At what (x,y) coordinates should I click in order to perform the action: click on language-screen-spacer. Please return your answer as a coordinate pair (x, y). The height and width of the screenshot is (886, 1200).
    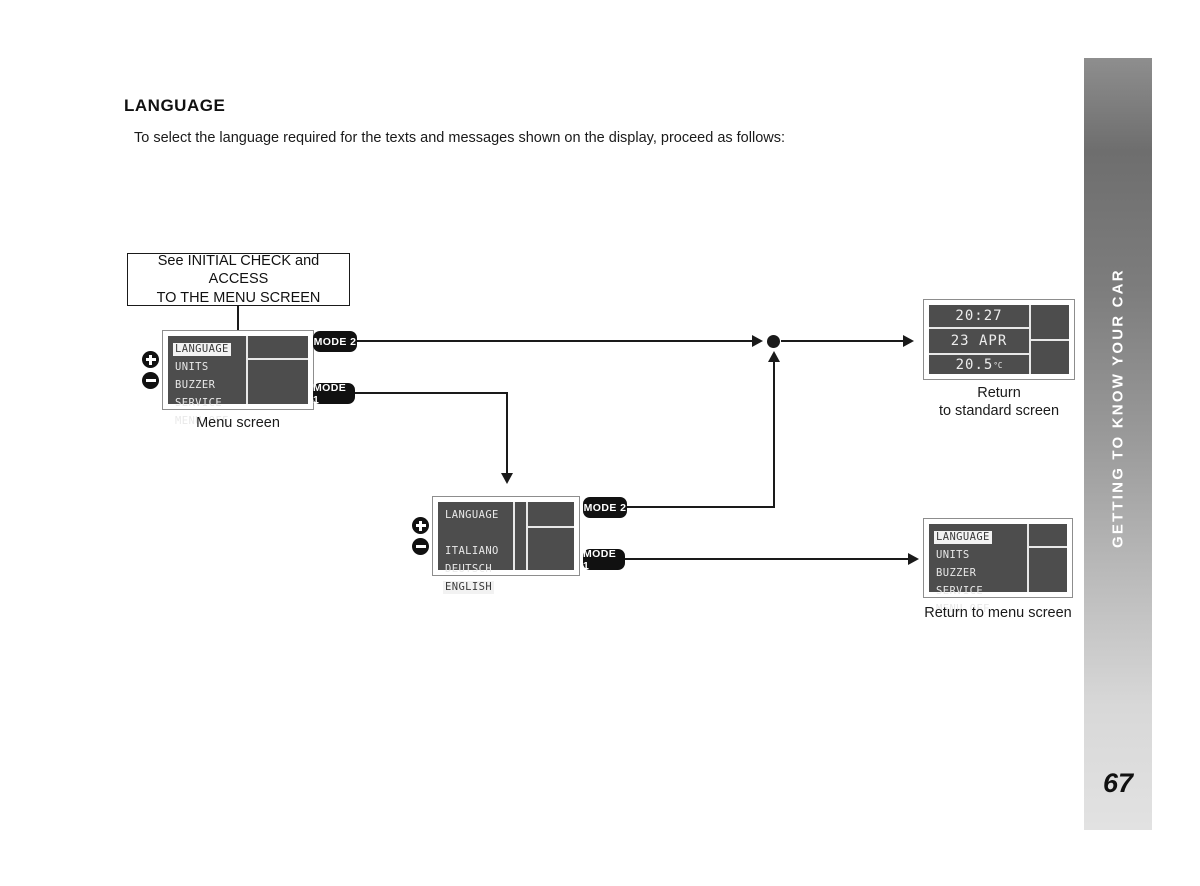
    Looking at the image, I should click on (448, 533).